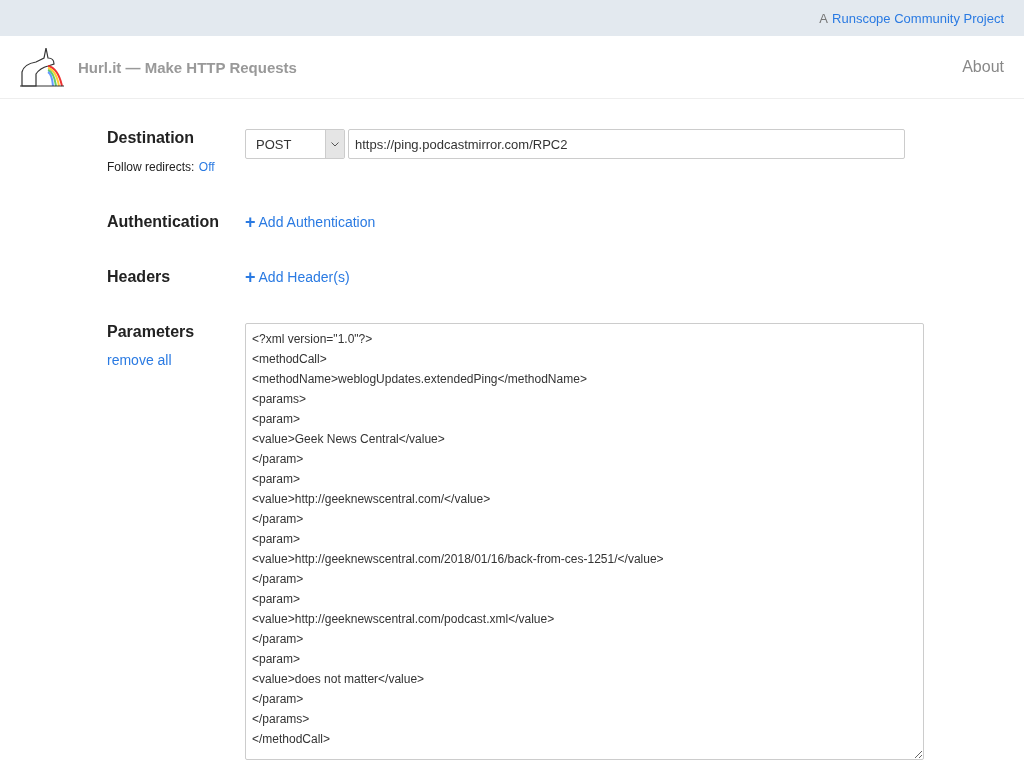  Describe the element at coordinates (626, 144) in the screenshot. I see `url-field: https://ping.podcastmirror.com/RPC2` at that location.